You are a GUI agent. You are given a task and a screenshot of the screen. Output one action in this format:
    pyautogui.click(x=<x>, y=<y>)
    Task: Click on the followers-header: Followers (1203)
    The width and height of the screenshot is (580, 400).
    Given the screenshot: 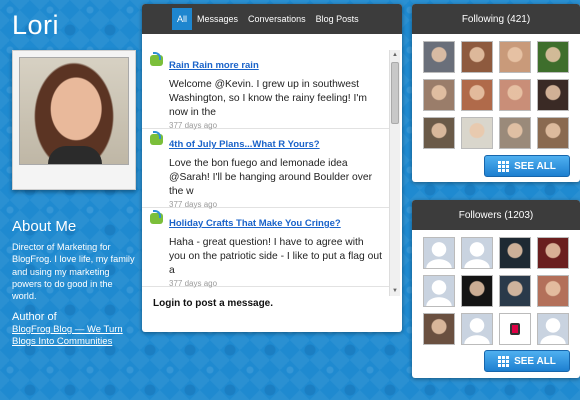 What is the action you would take?
    pyautogui.click(x=496, y=215)
    